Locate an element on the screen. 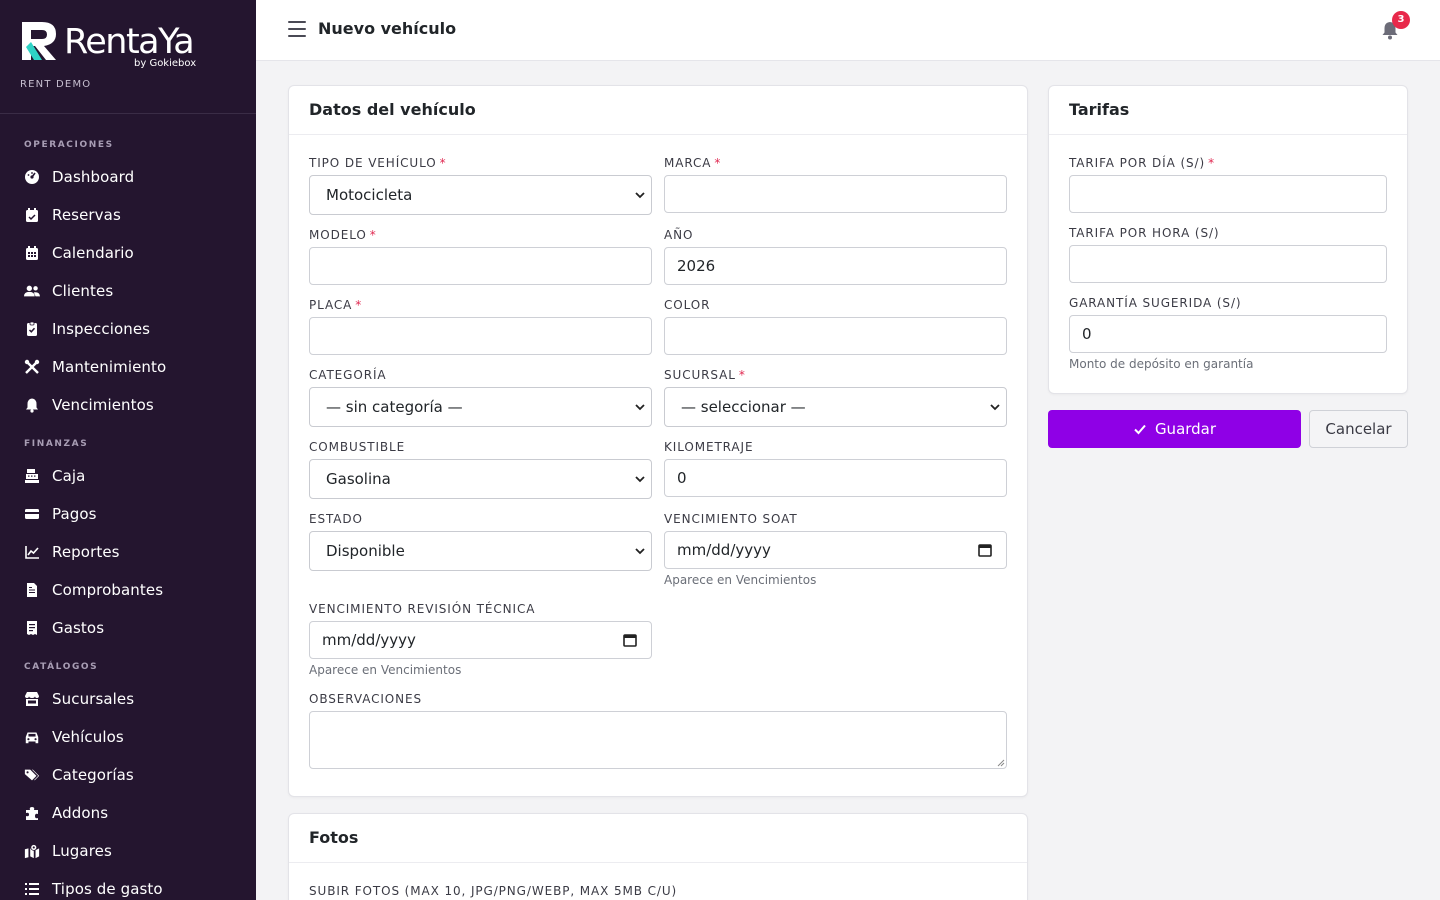  vencimiento-soat-date-input: mm/dd/yyyy is located at coordinates (835, 550).